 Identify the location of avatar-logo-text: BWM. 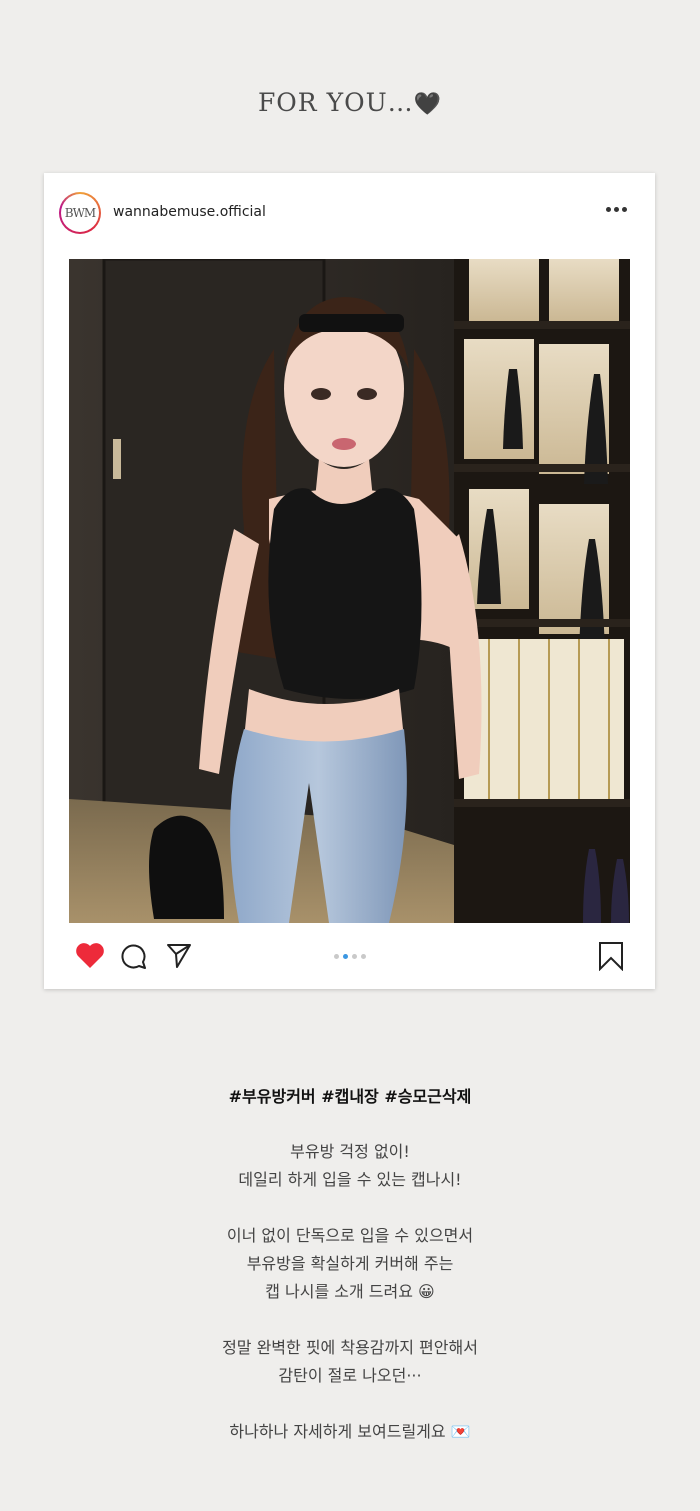
(80, 213).